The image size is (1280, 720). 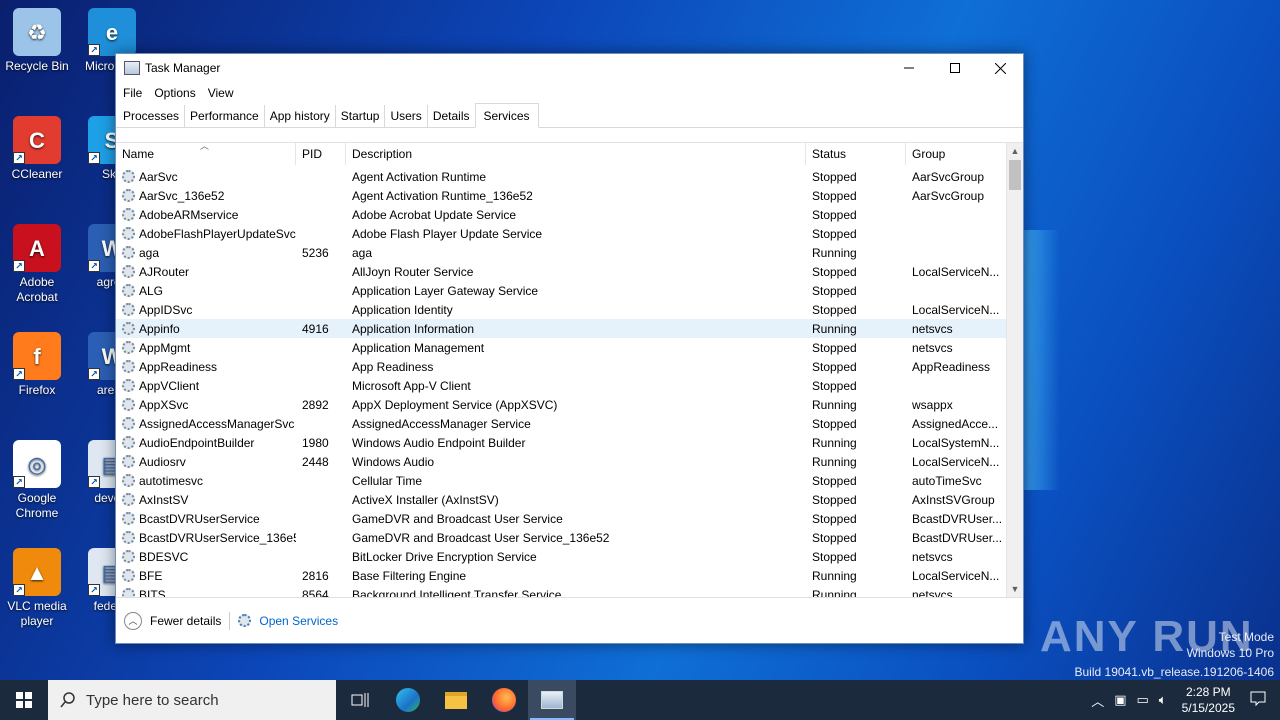 I want to click on column-header-pid: PID, so click(x=321, y=154).